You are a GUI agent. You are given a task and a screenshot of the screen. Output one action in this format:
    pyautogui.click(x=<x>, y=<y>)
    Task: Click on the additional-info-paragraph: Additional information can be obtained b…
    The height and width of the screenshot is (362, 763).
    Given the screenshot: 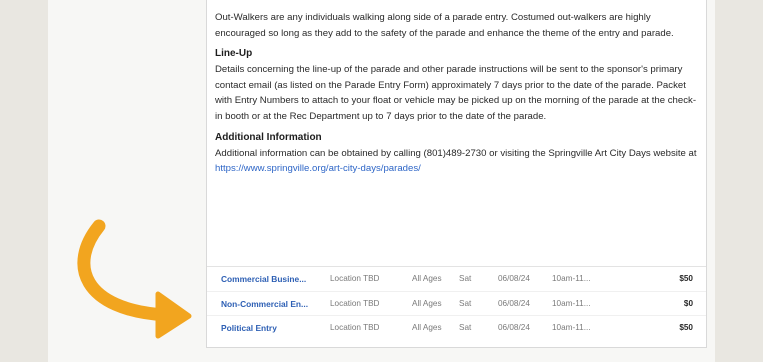 What is the action you would take?
    pyautogui.click(x=458, y=161)
    